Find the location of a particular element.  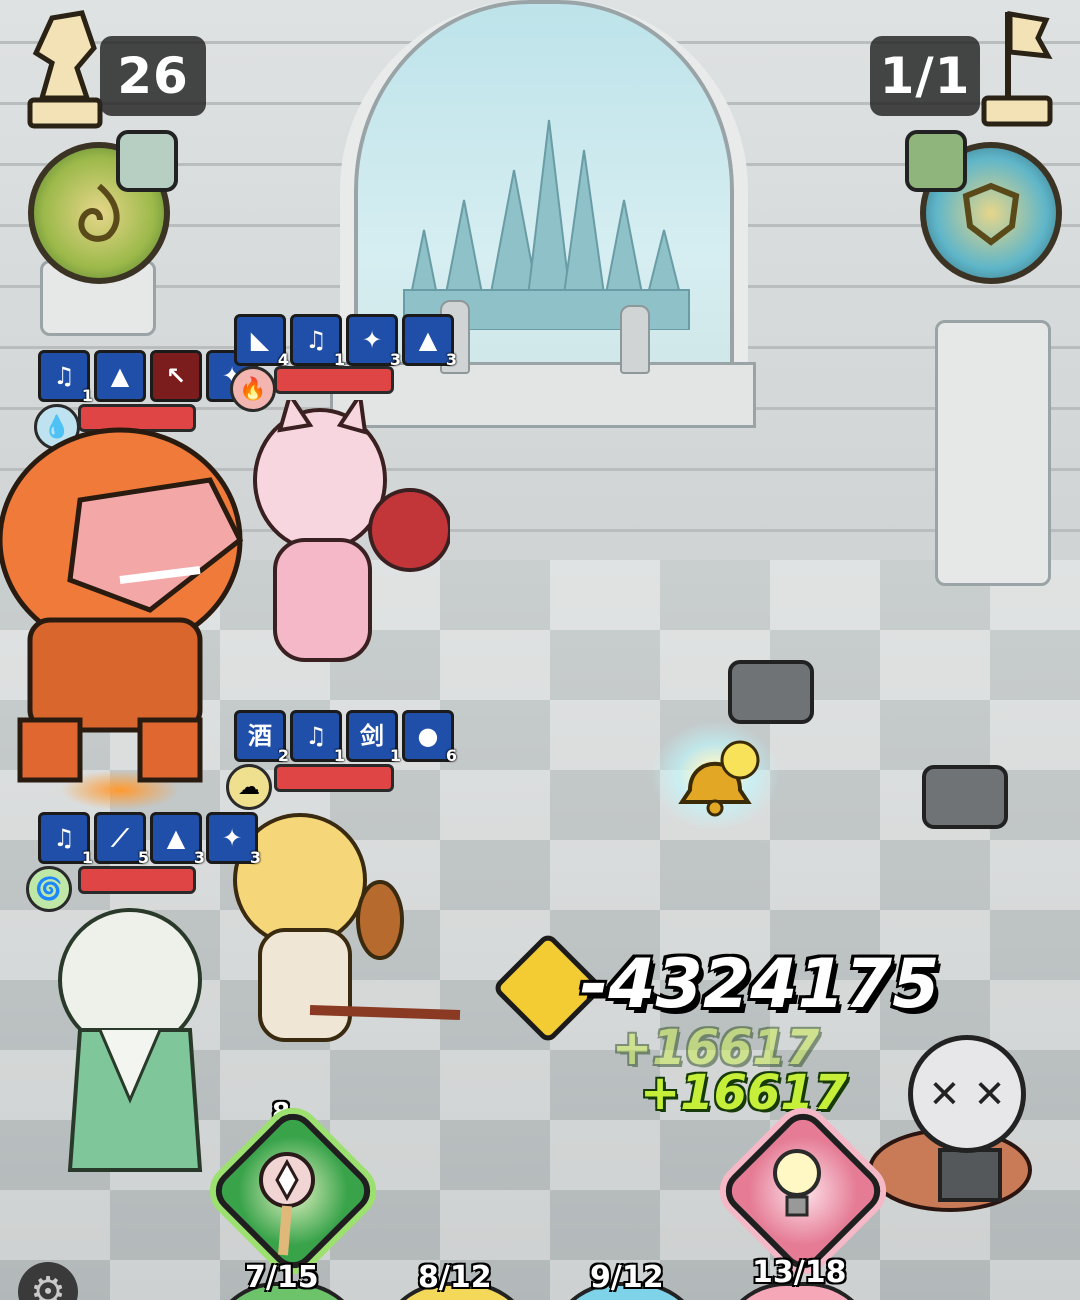

chess-piece-right is located at coordinates (635, 339).